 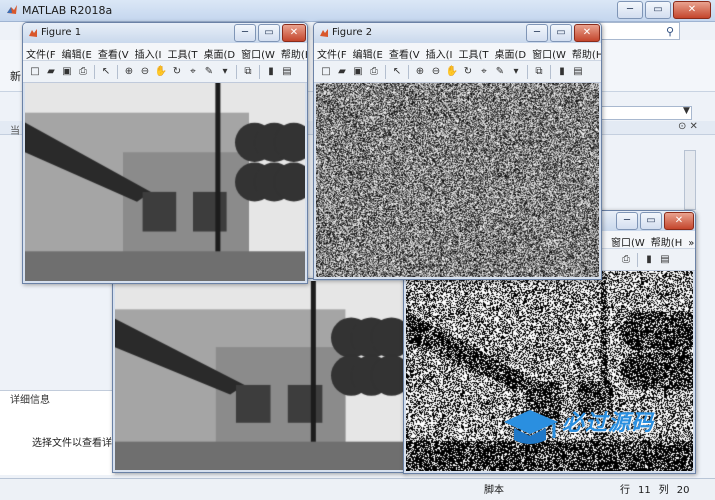 I want to click on row-label: 行, so click(x=625, y=490).